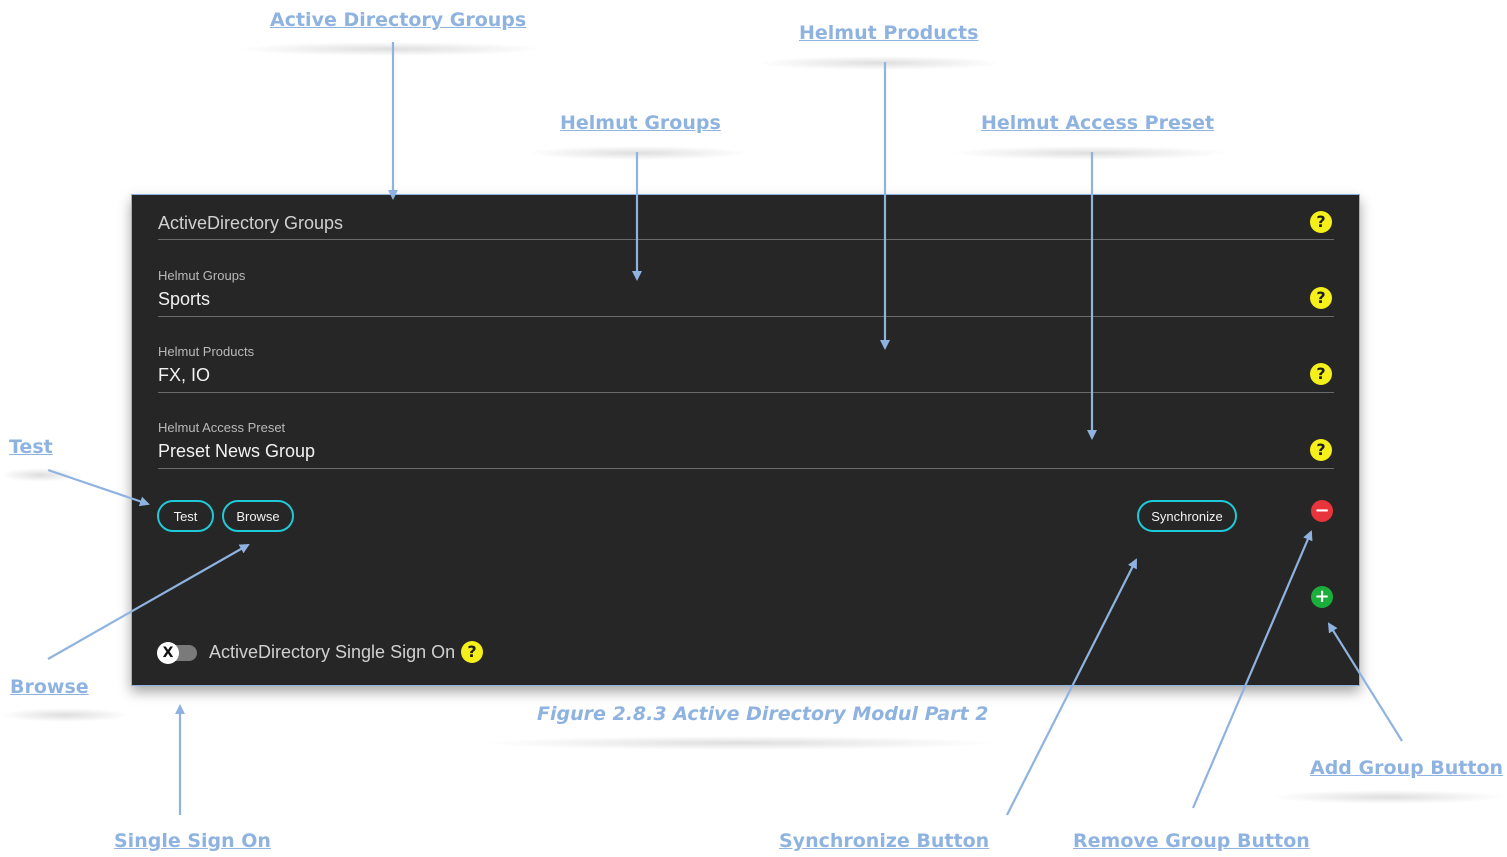 The image size is (1507, 857). I want to click on remove-group-button: −, so click(1322, 511).